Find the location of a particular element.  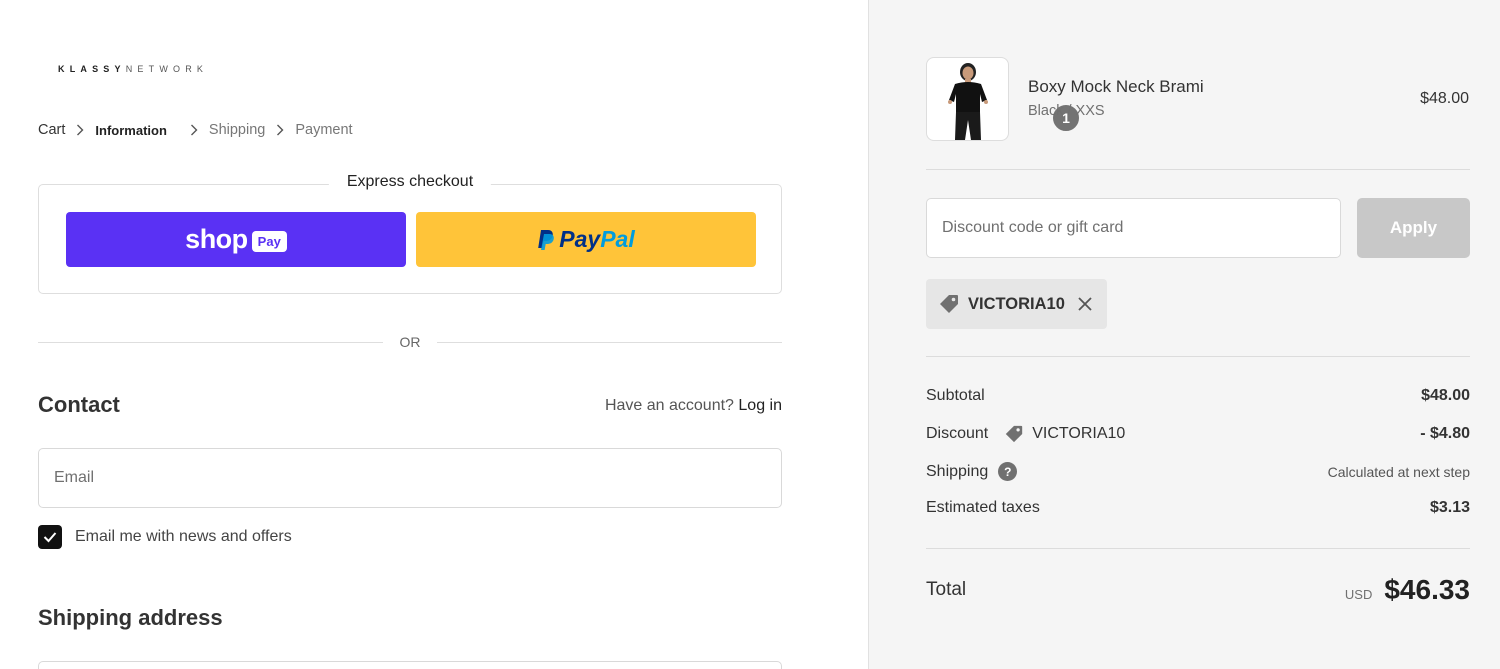

logo-light-text: NETWORK is located at coordinates (167, 69).